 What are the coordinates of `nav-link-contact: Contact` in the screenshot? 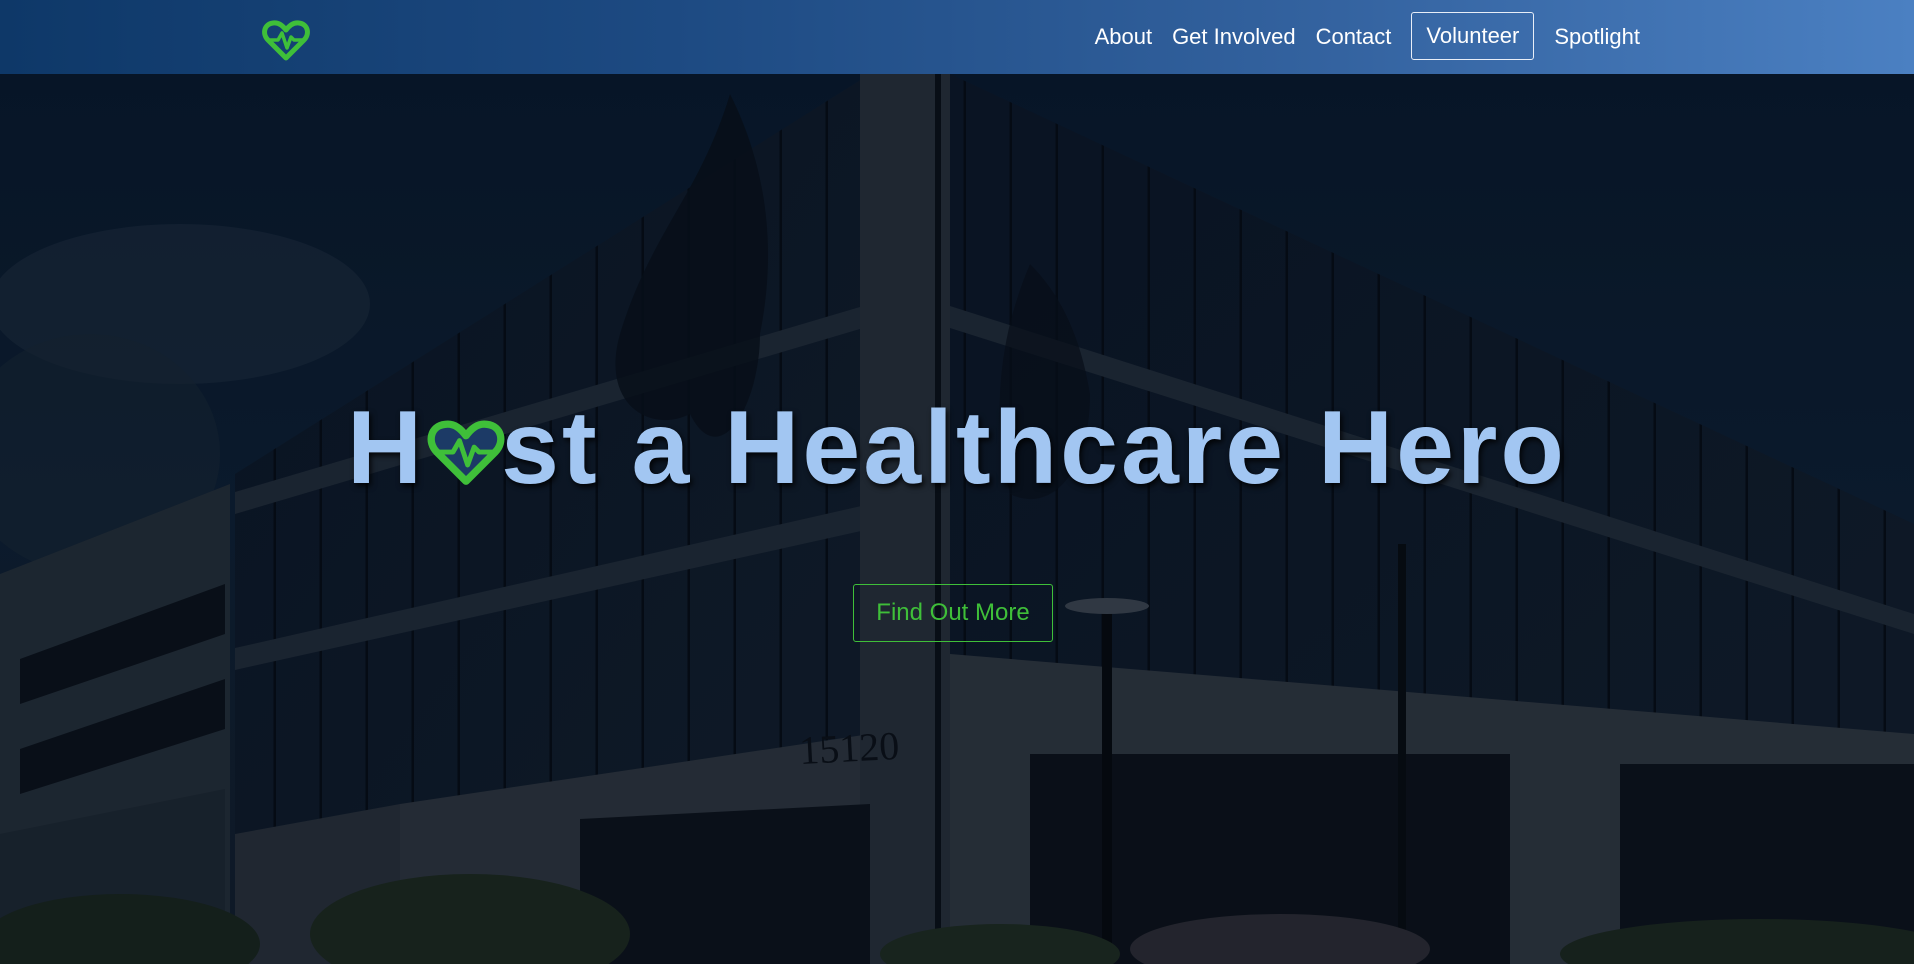 It's located at (1354, 37).